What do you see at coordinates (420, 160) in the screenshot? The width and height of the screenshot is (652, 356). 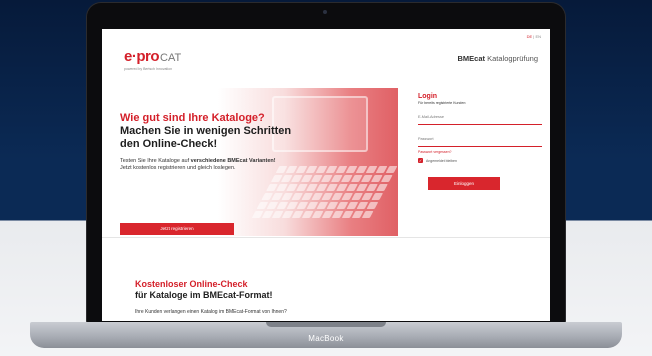 I see `remember-checkbox: ✓` at bounding box center [420, 160].